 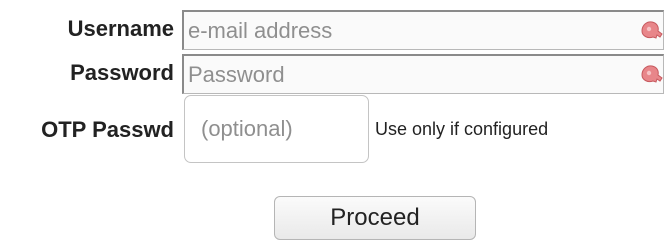 I want to click on otp-hint: Use only if configured, so click(x=462, y=129).